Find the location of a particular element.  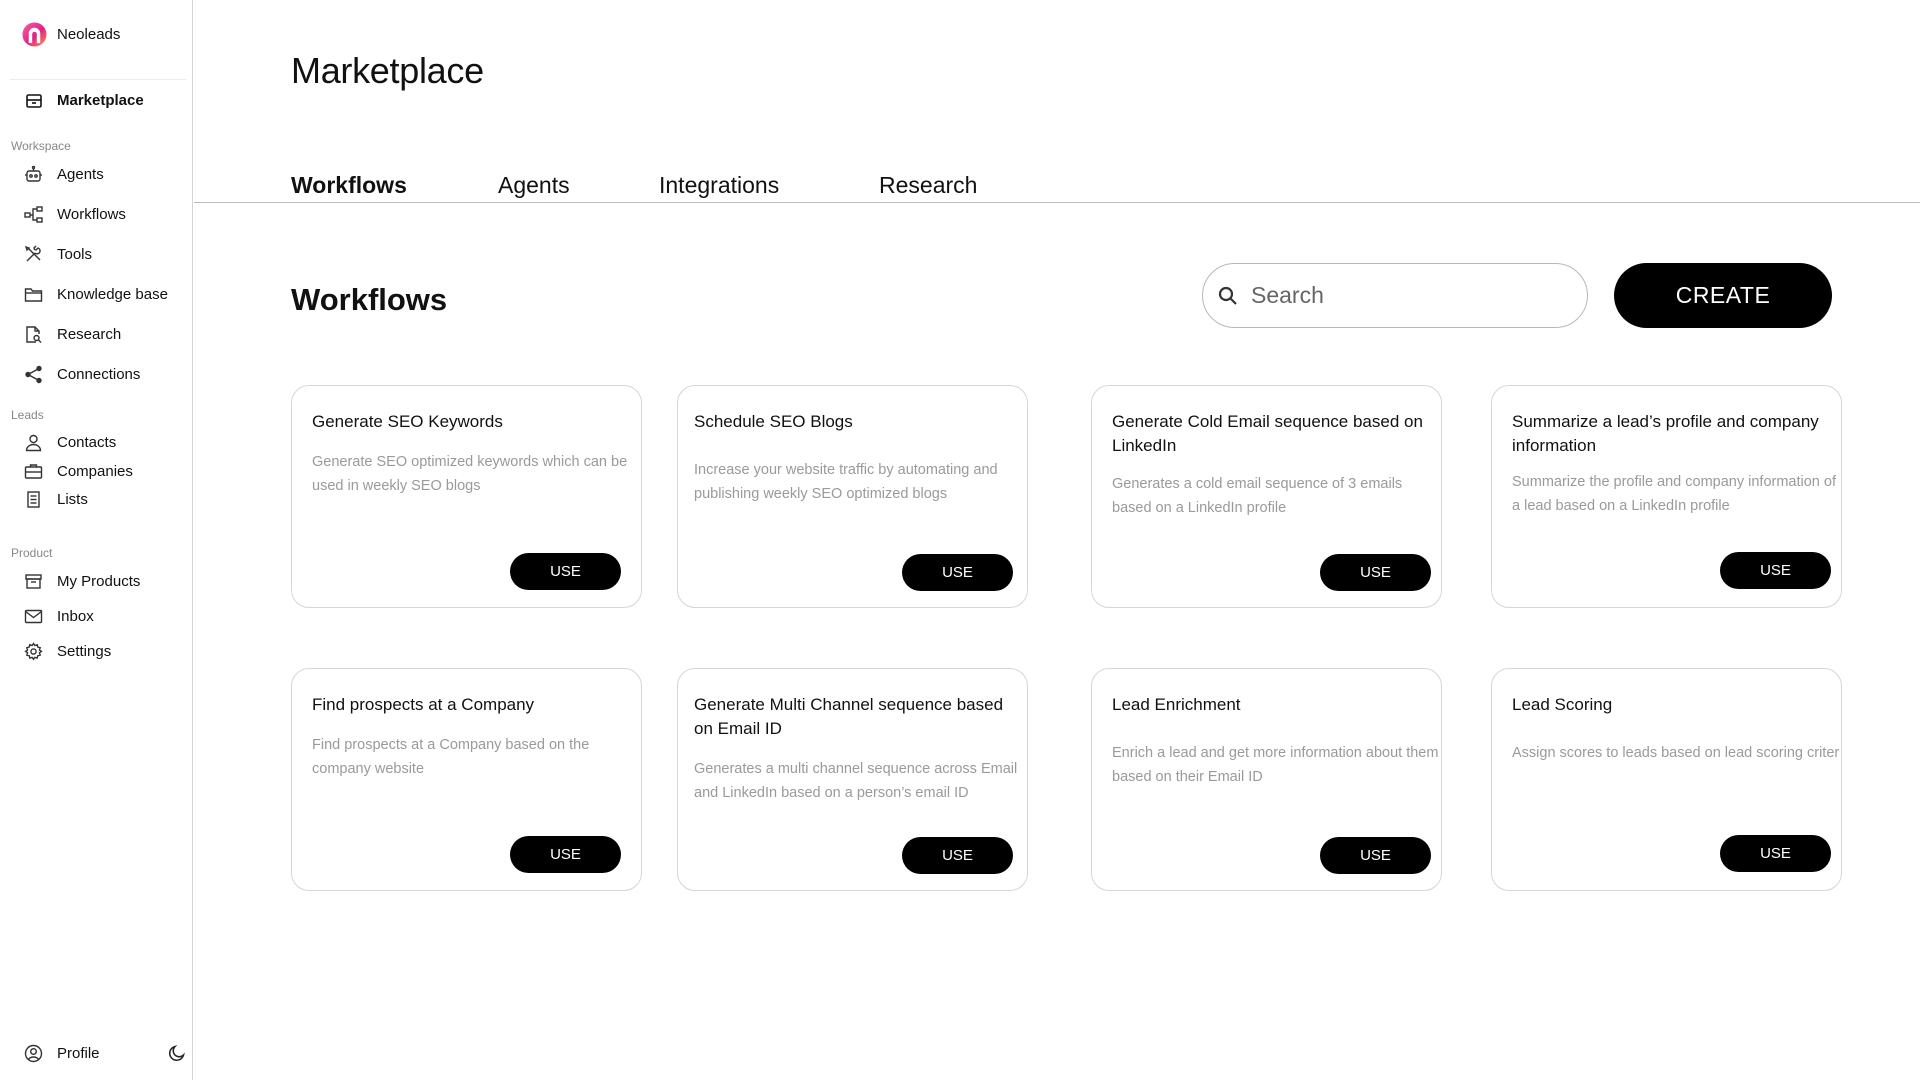

tab-agents: Agents is located at coordinates (534, 185).